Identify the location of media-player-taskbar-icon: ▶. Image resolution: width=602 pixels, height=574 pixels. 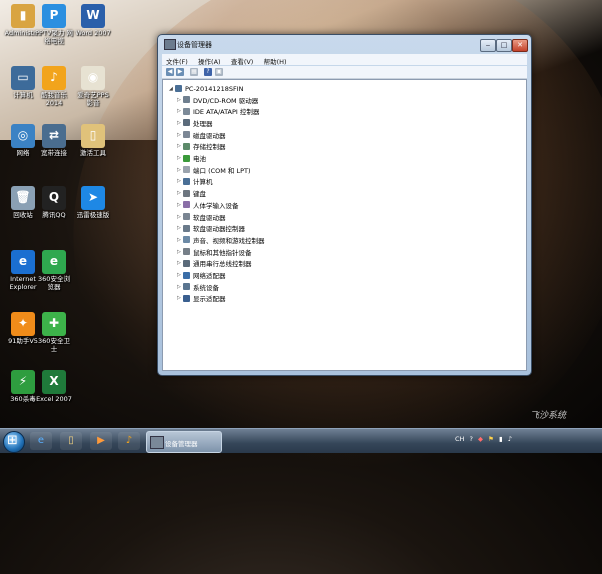
(101, 441).